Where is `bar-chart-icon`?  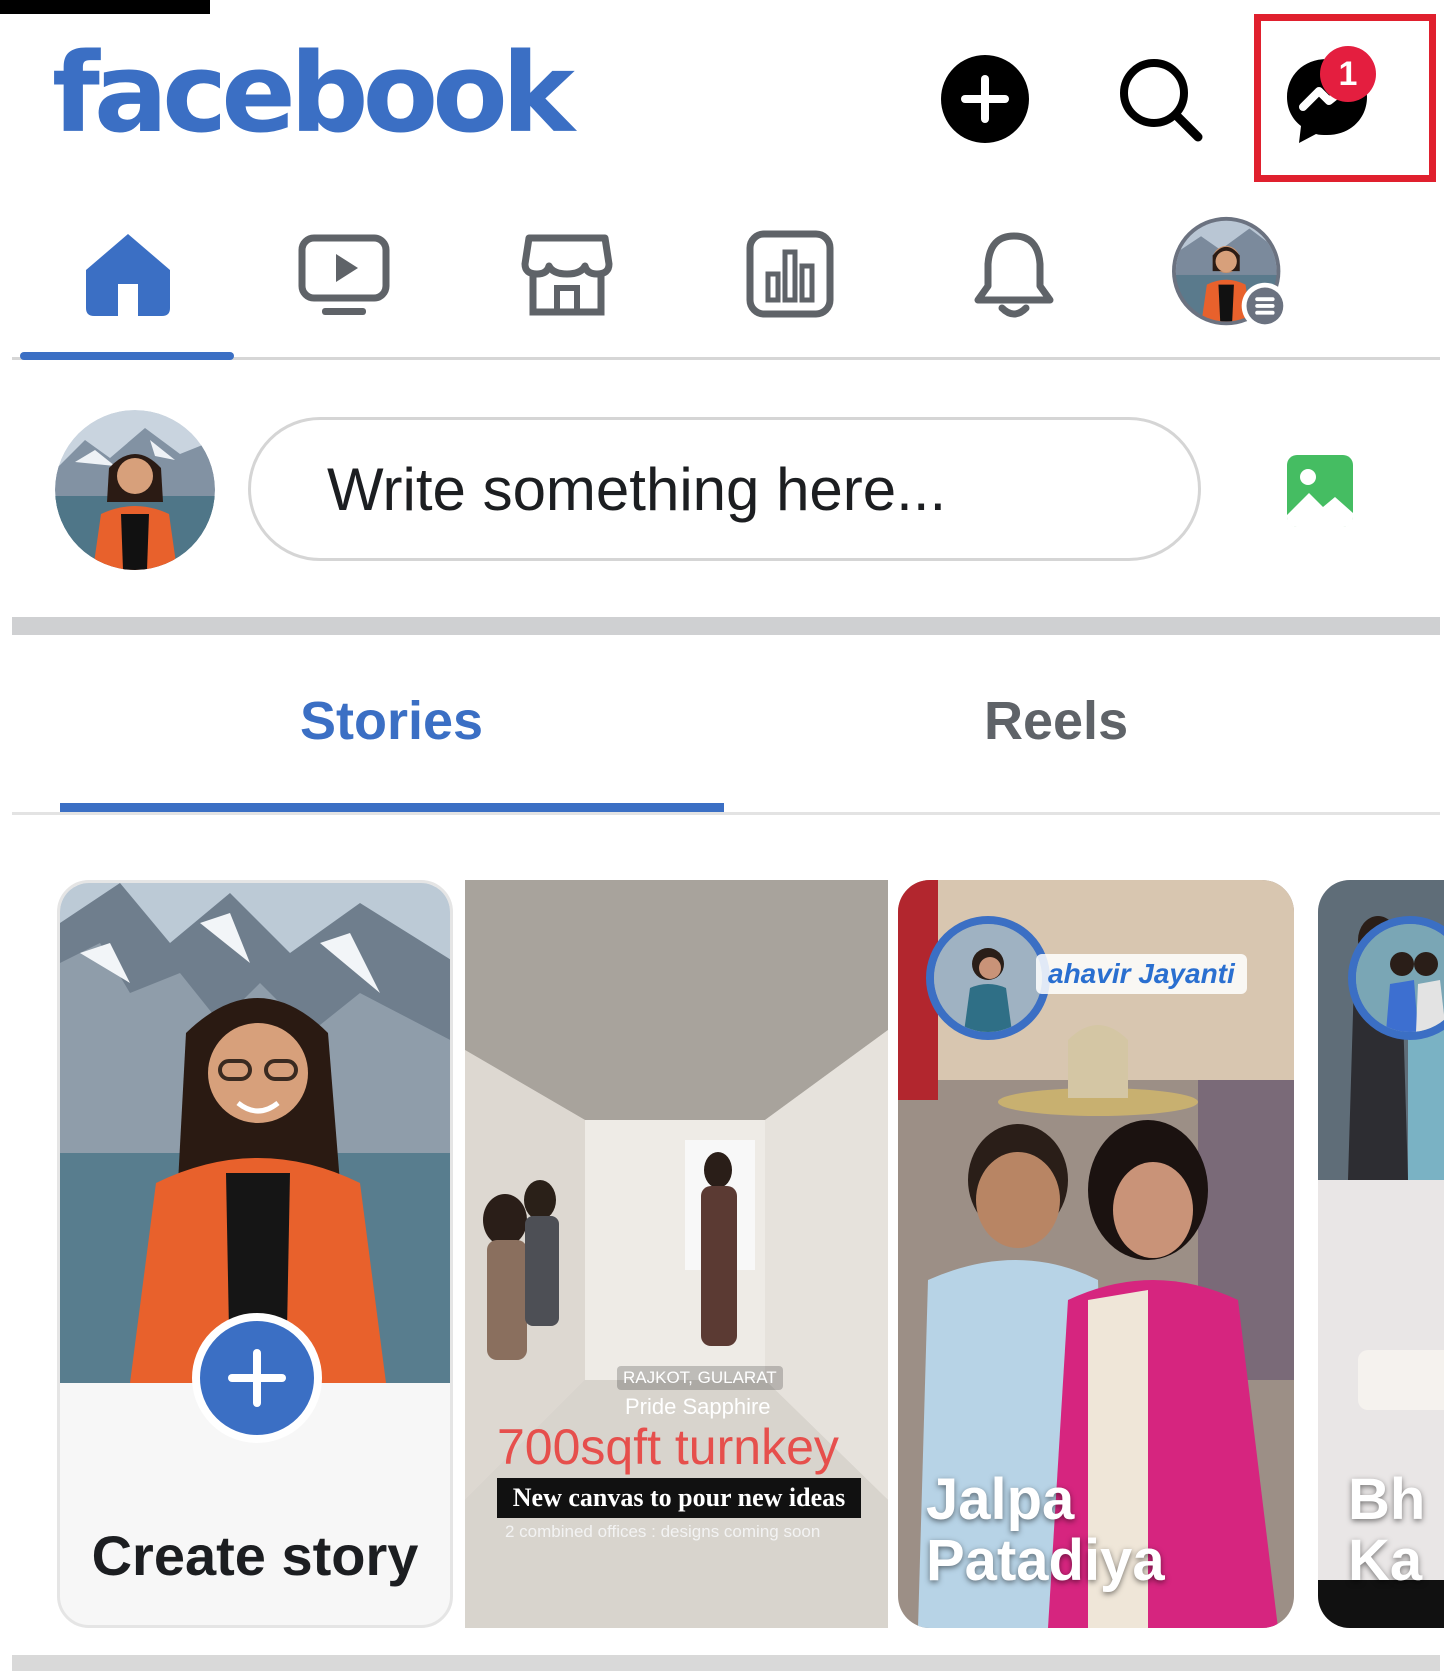 bar-chart-icon is located at coordinates (790, 274).